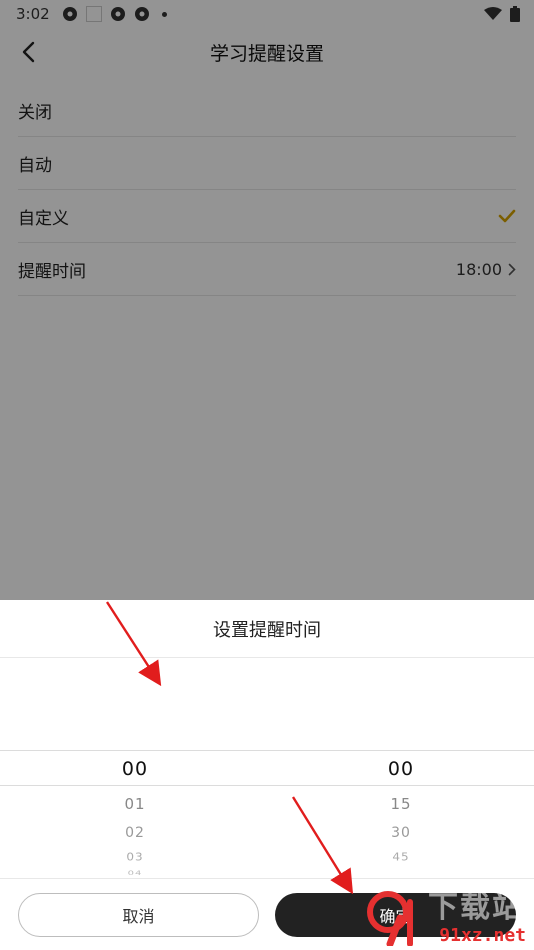 This screenshot has height=950, width=534. I want to click on hour-option: 02, so click(135, 833).